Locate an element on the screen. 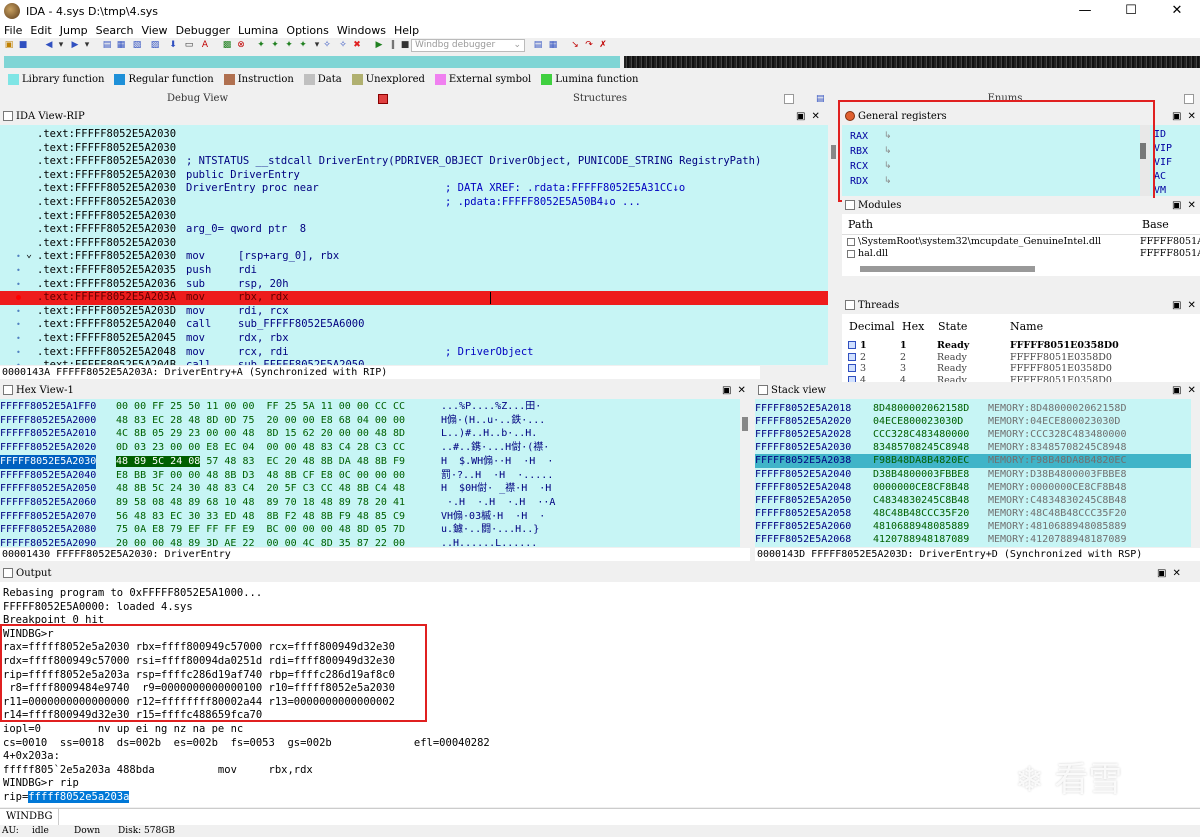 The width and height of the screenshot is (1200, 837). modules-col-base: Base is located at coordinates (1155, 224).